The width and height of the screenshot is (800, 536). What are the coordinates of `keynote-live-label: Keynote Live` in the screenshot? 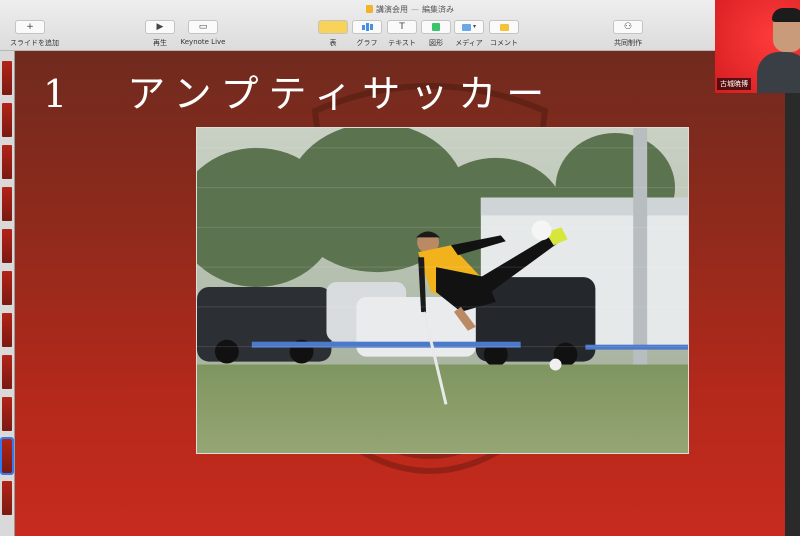 It's located at (203, 42).